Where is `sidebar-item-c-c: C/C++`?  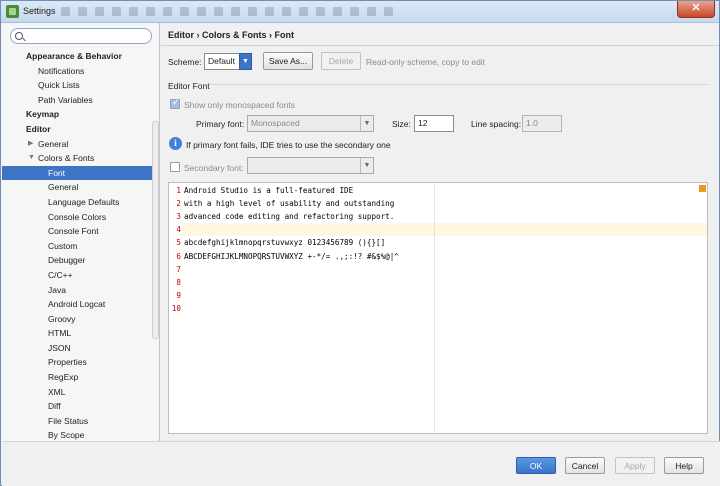
sidebar-item-c-c: C/C++ is located at coordinates (77, 275).